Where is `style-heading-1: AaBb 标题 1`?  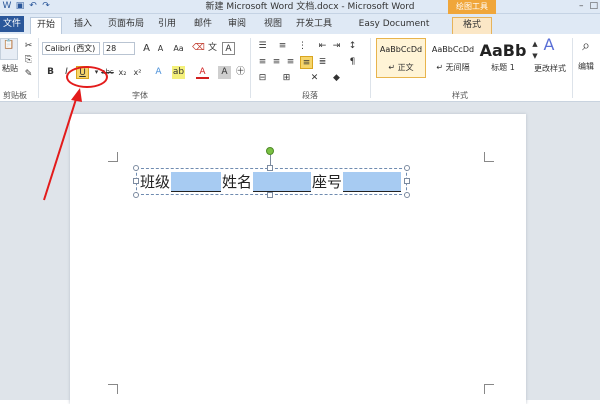 style-heading-1: AaBb 标题 1 is located at coordinates (503, 58).